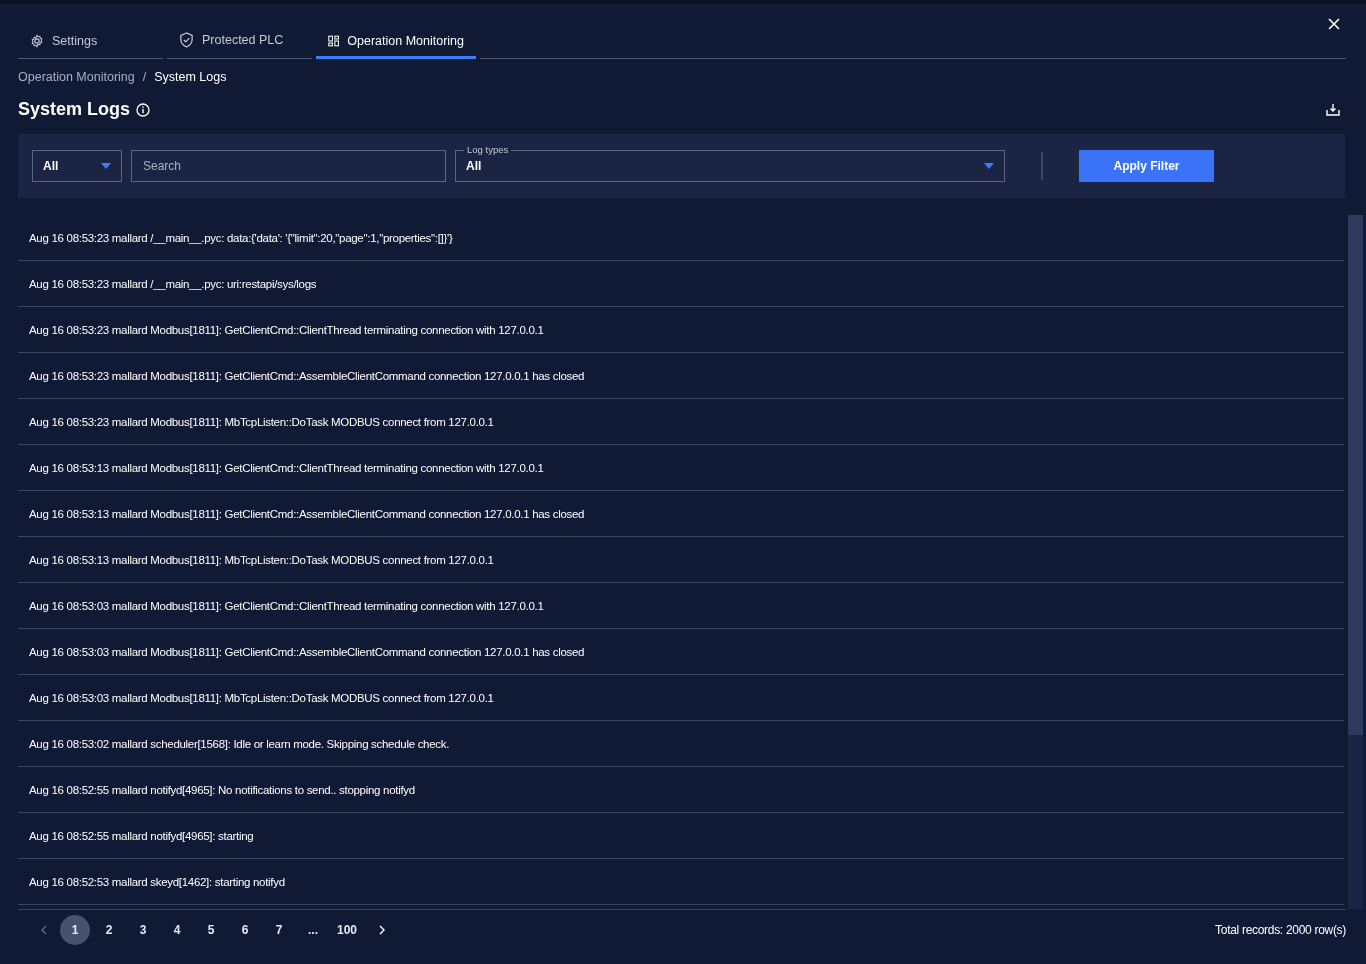 The height and width of the screenshot is (964, 1366). What do you see at coordinates (681, 698) in the screenshot?
I see `log-entry: Aug 16 08:53:03 mallard Modbus[1811]: MbTcpListen::DoTask MODBUS connect from 127.0.0.1` at bounding box center [681, 698].